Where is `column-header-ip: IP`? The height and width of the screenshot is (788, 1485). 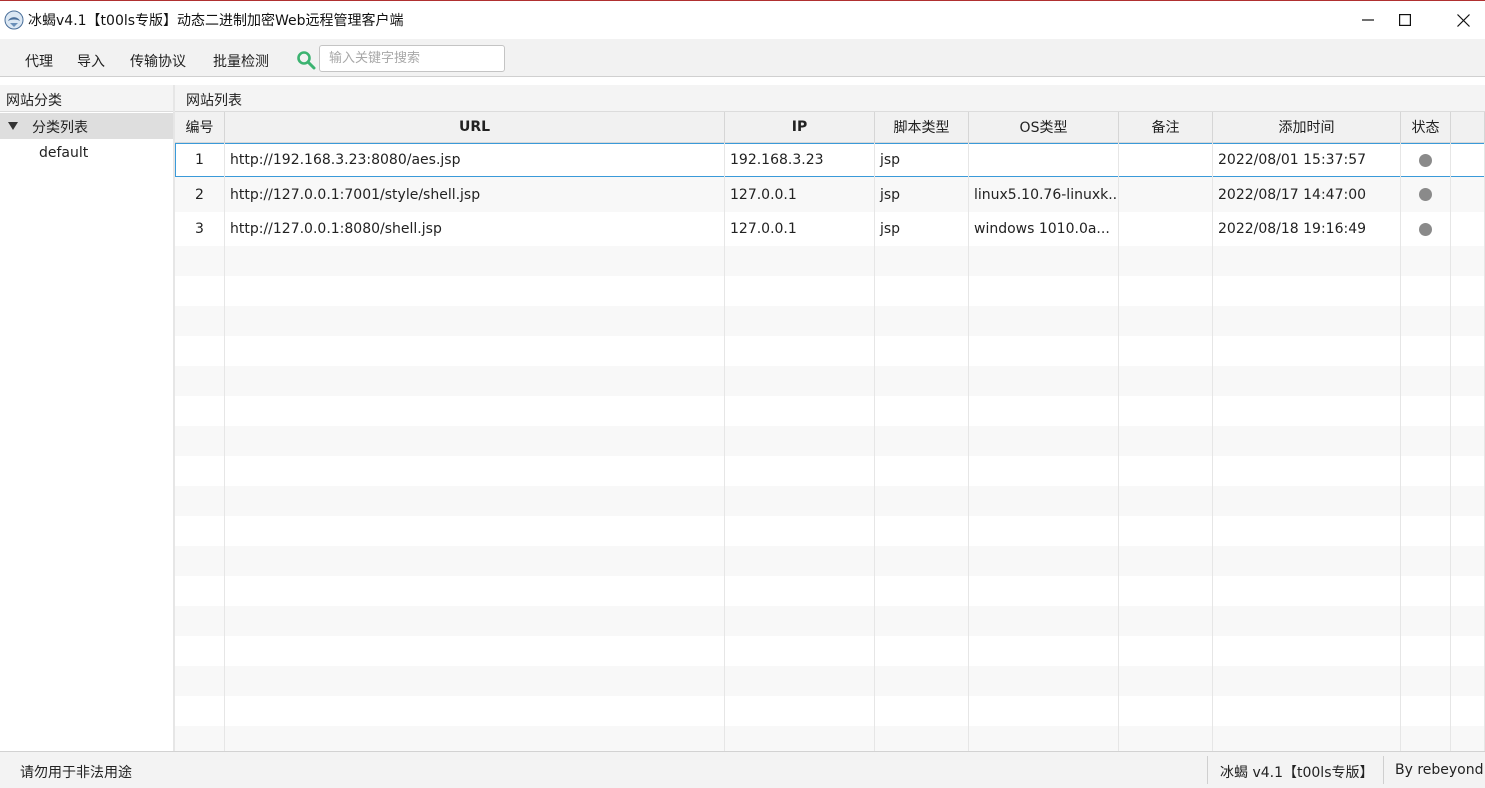
column-header-ip: IP is located at coordinates (800, 127).